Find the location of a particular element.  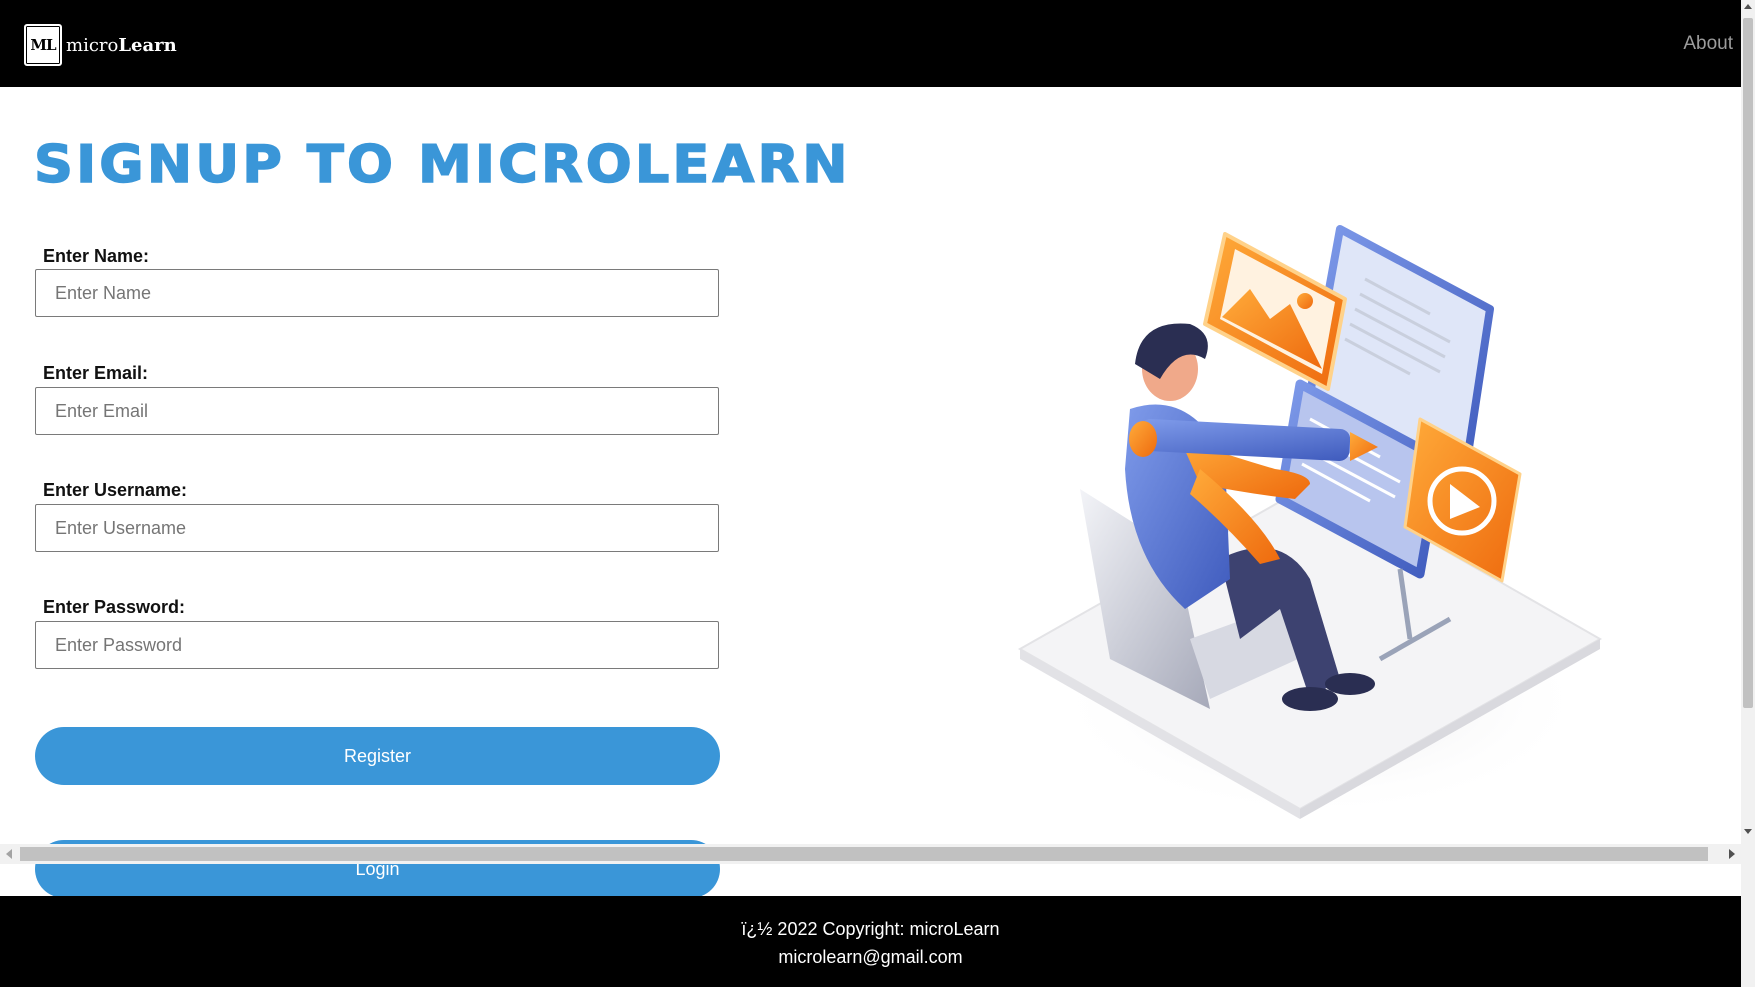

person-shoe-right is located at coordinates (1350, 684).